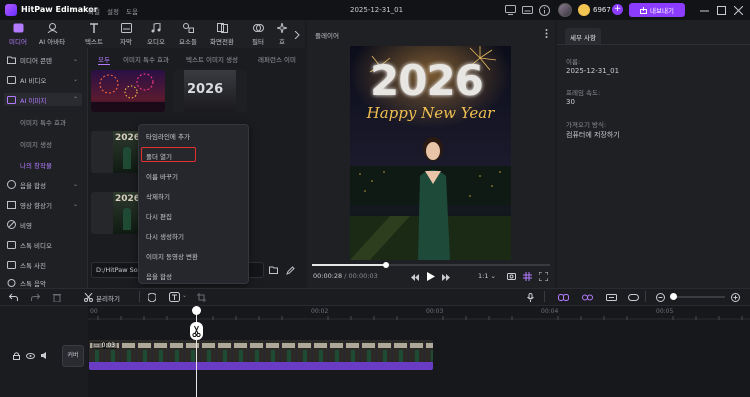  Describe the element at coordinates (196, 351) in the screenshot. I see `playhead` at that location.